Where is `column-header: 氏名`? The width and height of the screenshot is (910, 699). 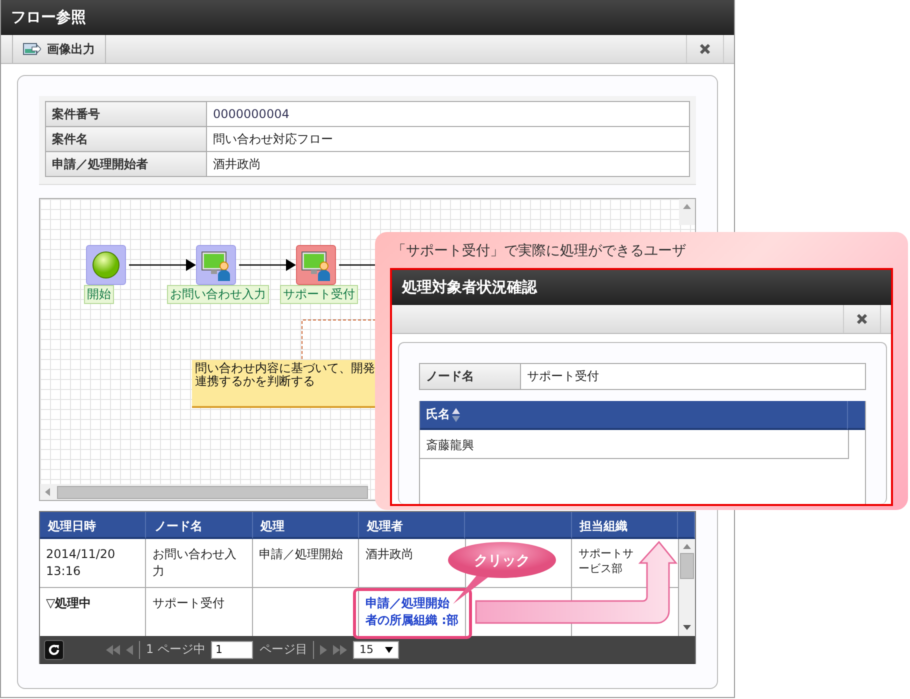 column-header: 氏名 is located at coordinates (633, 415).